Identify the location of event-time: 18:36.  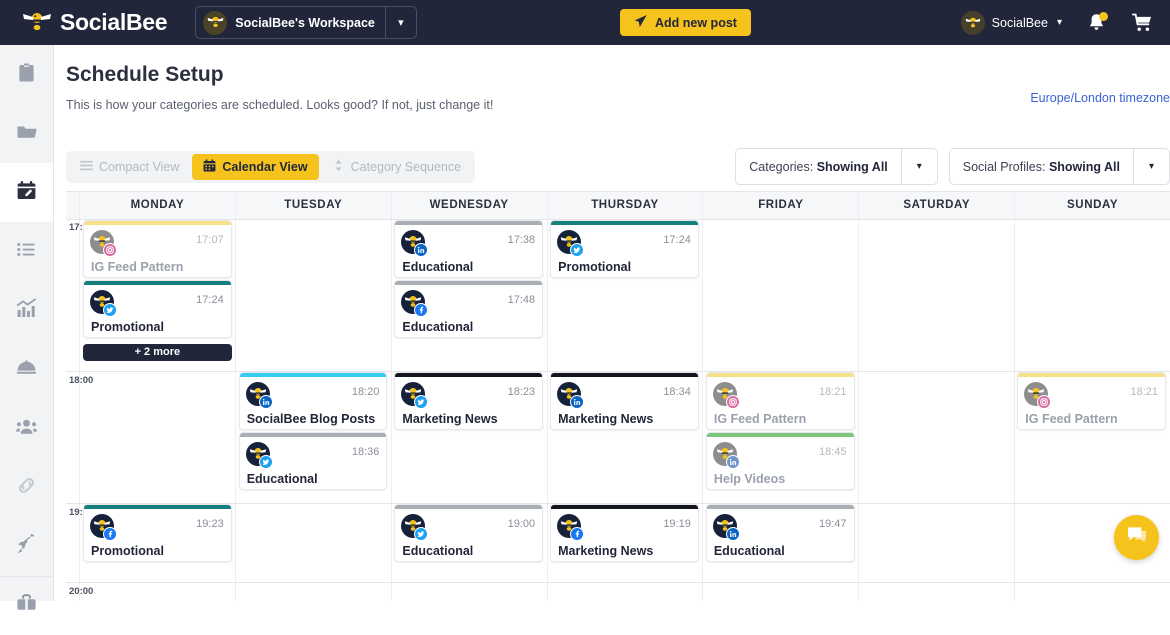
(365, 452).